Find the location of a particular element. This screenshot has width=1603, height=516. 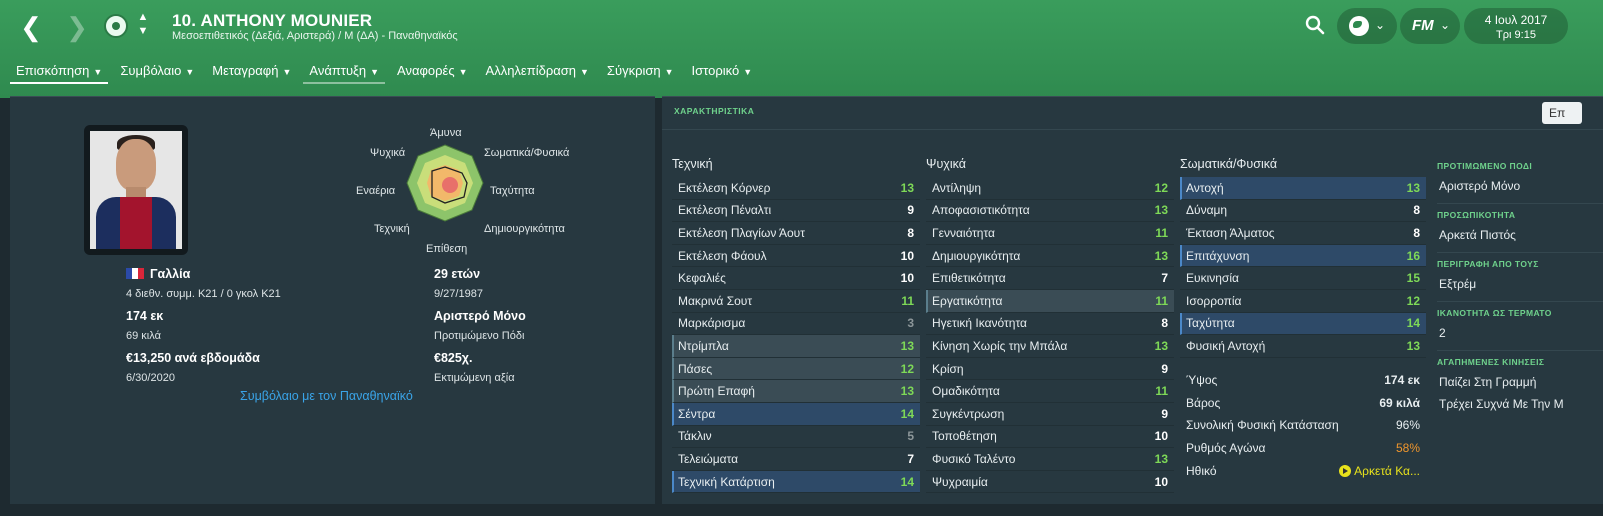

tab-interaction: Αλληλεπίδραση ▼ is located at coordinates (537, 72).